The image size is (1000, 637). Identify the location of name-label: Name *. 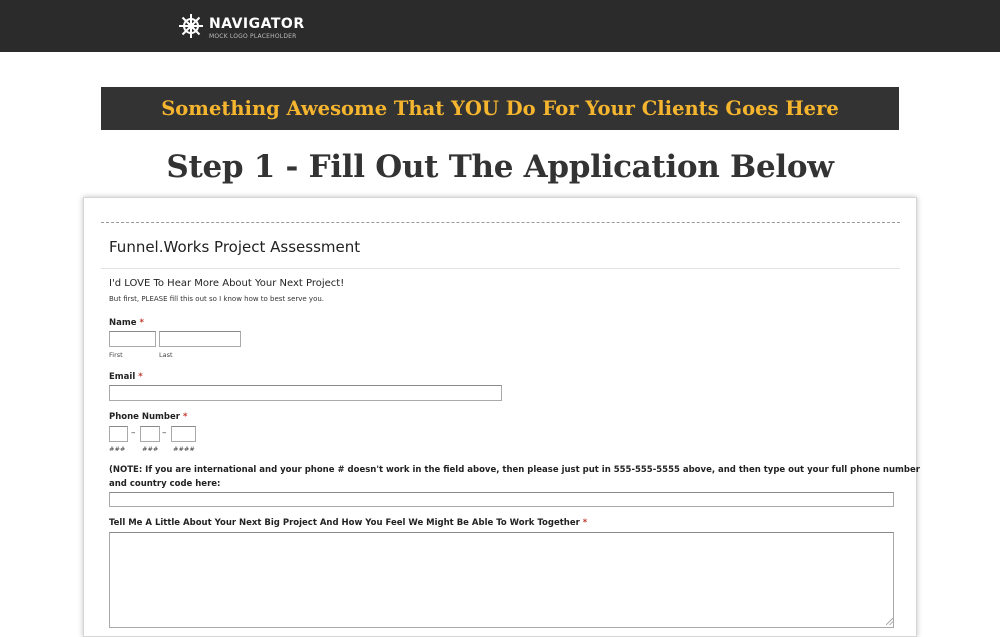
(126, 323).